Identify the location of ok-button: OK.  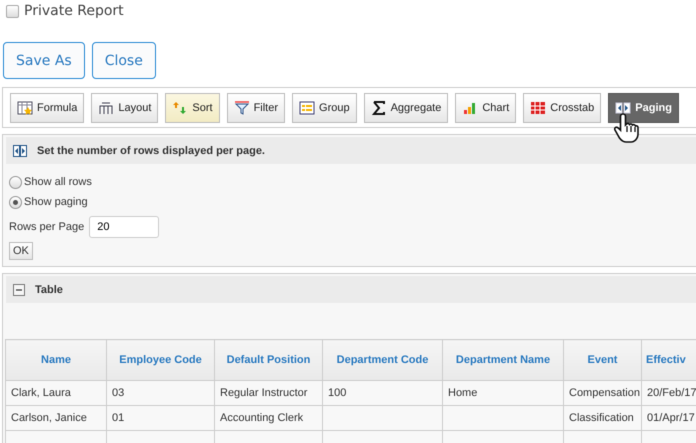
(21, 251).